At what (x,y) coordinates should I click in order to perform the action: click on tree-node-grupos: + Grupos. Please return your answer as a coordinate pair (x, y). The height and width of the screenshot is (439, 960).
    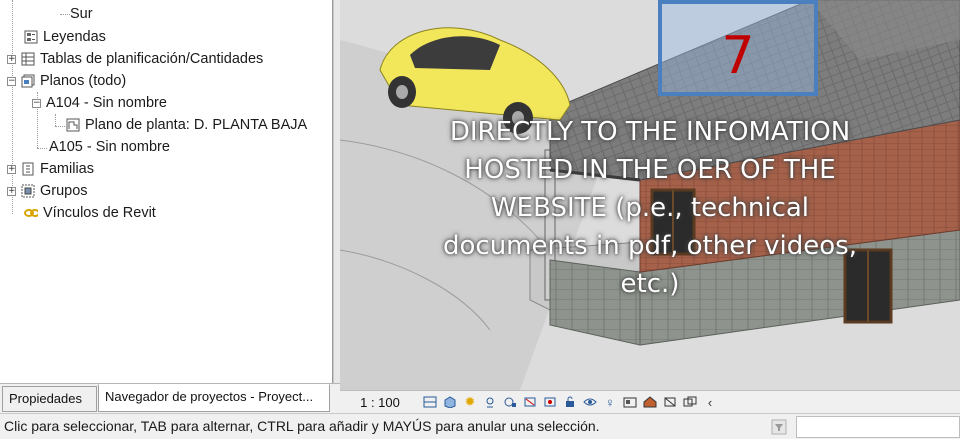
    Looking at the image, I should click on (47, 191).